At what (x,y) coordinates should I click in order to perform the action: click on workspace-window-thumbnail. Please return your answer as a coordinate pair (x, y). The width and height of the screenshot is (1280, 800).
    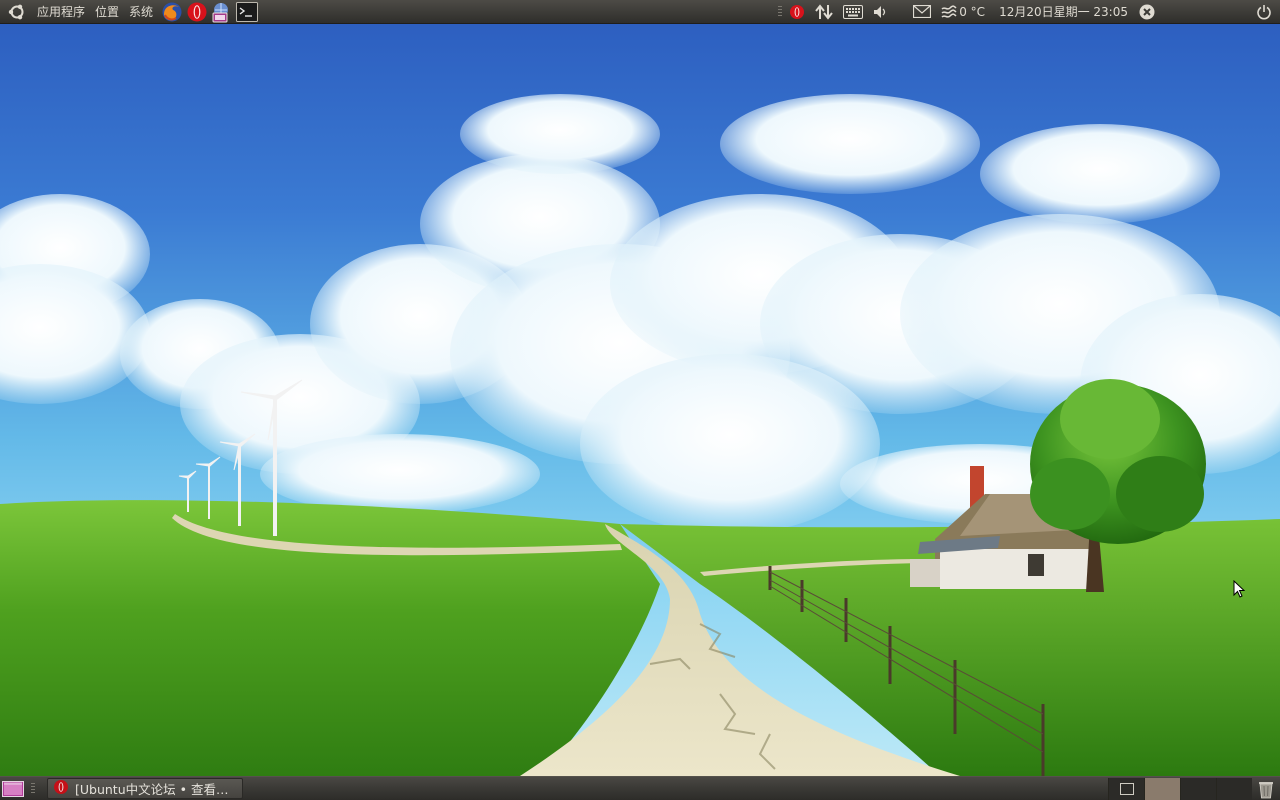
    Looking at the image, I should click on (1126, 788).